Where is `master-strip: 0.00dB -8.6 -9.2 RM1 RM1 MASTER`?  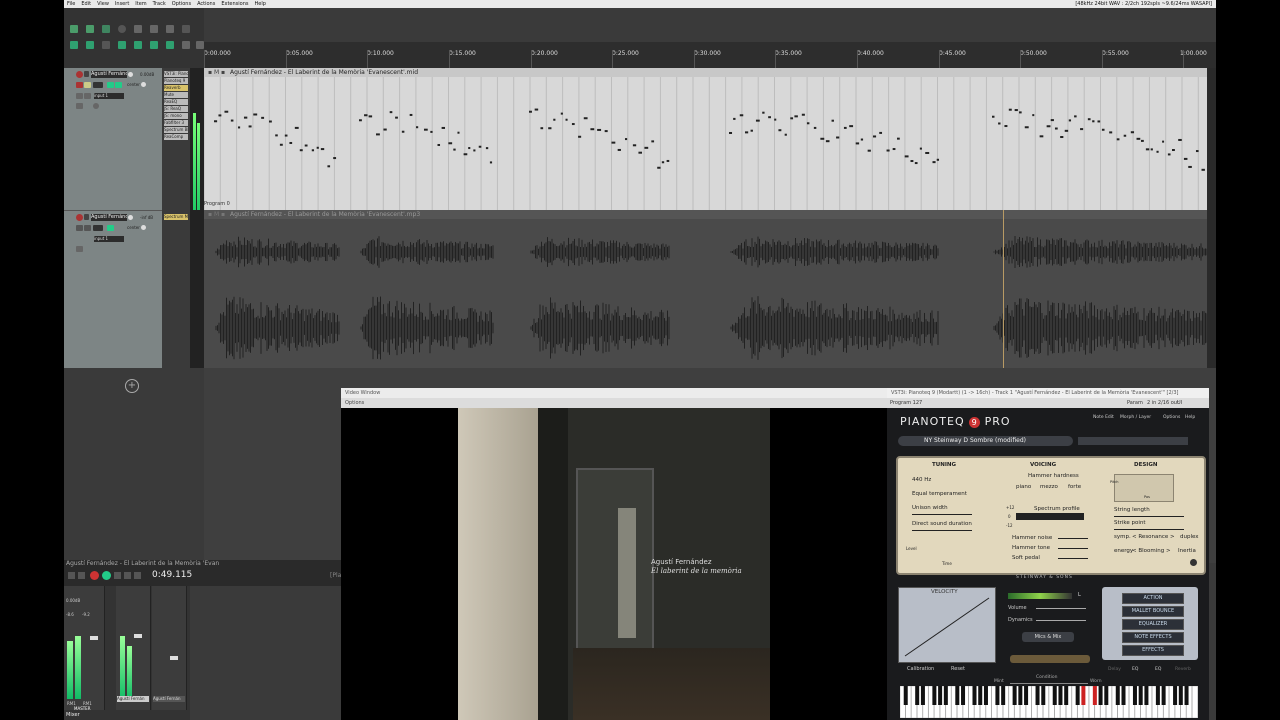
master-strip: 0.00dB -8.6 -9.2 RM1 RM1 MASTER is located at coordinates (84, 648).